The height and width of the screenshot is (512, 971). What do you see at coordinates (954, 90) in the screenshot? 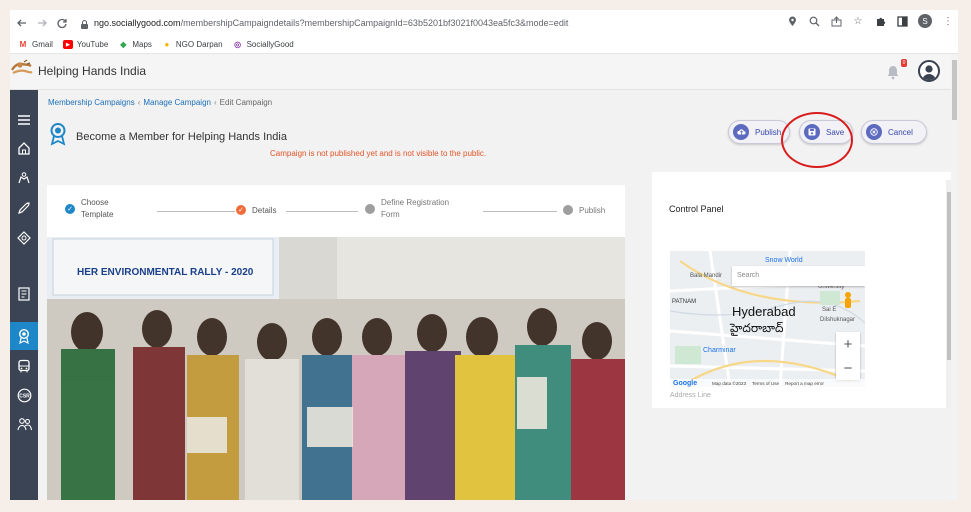
I see `page-scroll-thumb` at bounding box center [954, 90].